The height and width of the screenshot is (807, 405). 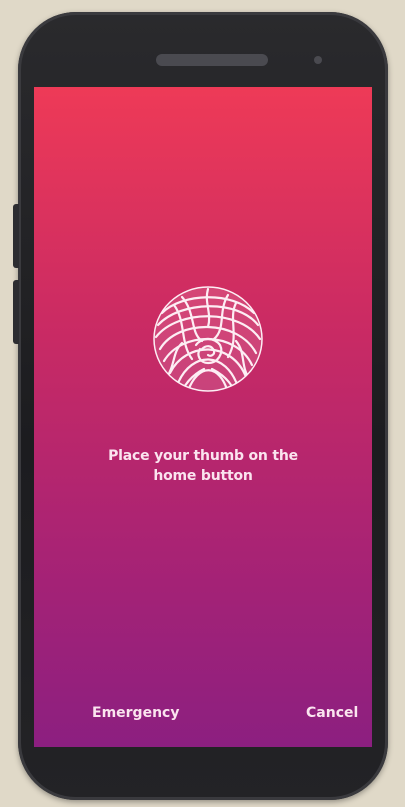 I want to click on fingerprint-icon, so click(x=208, y=339).